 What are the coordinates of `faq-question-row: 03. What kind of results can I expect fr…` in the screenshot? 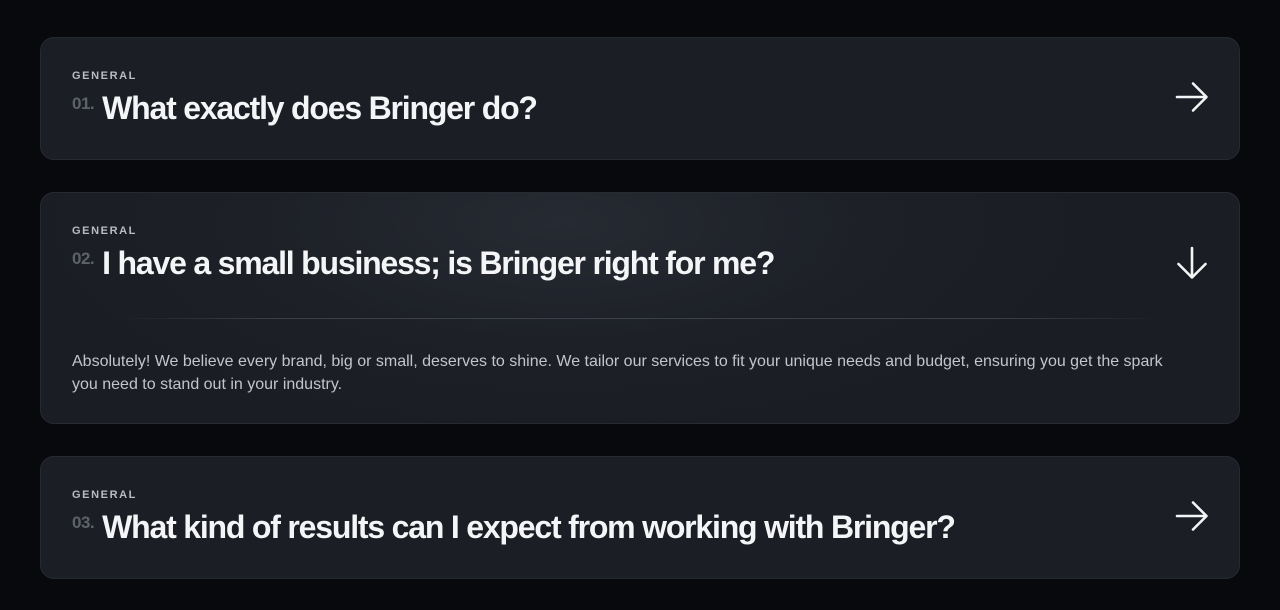 It's located at (514, 527).